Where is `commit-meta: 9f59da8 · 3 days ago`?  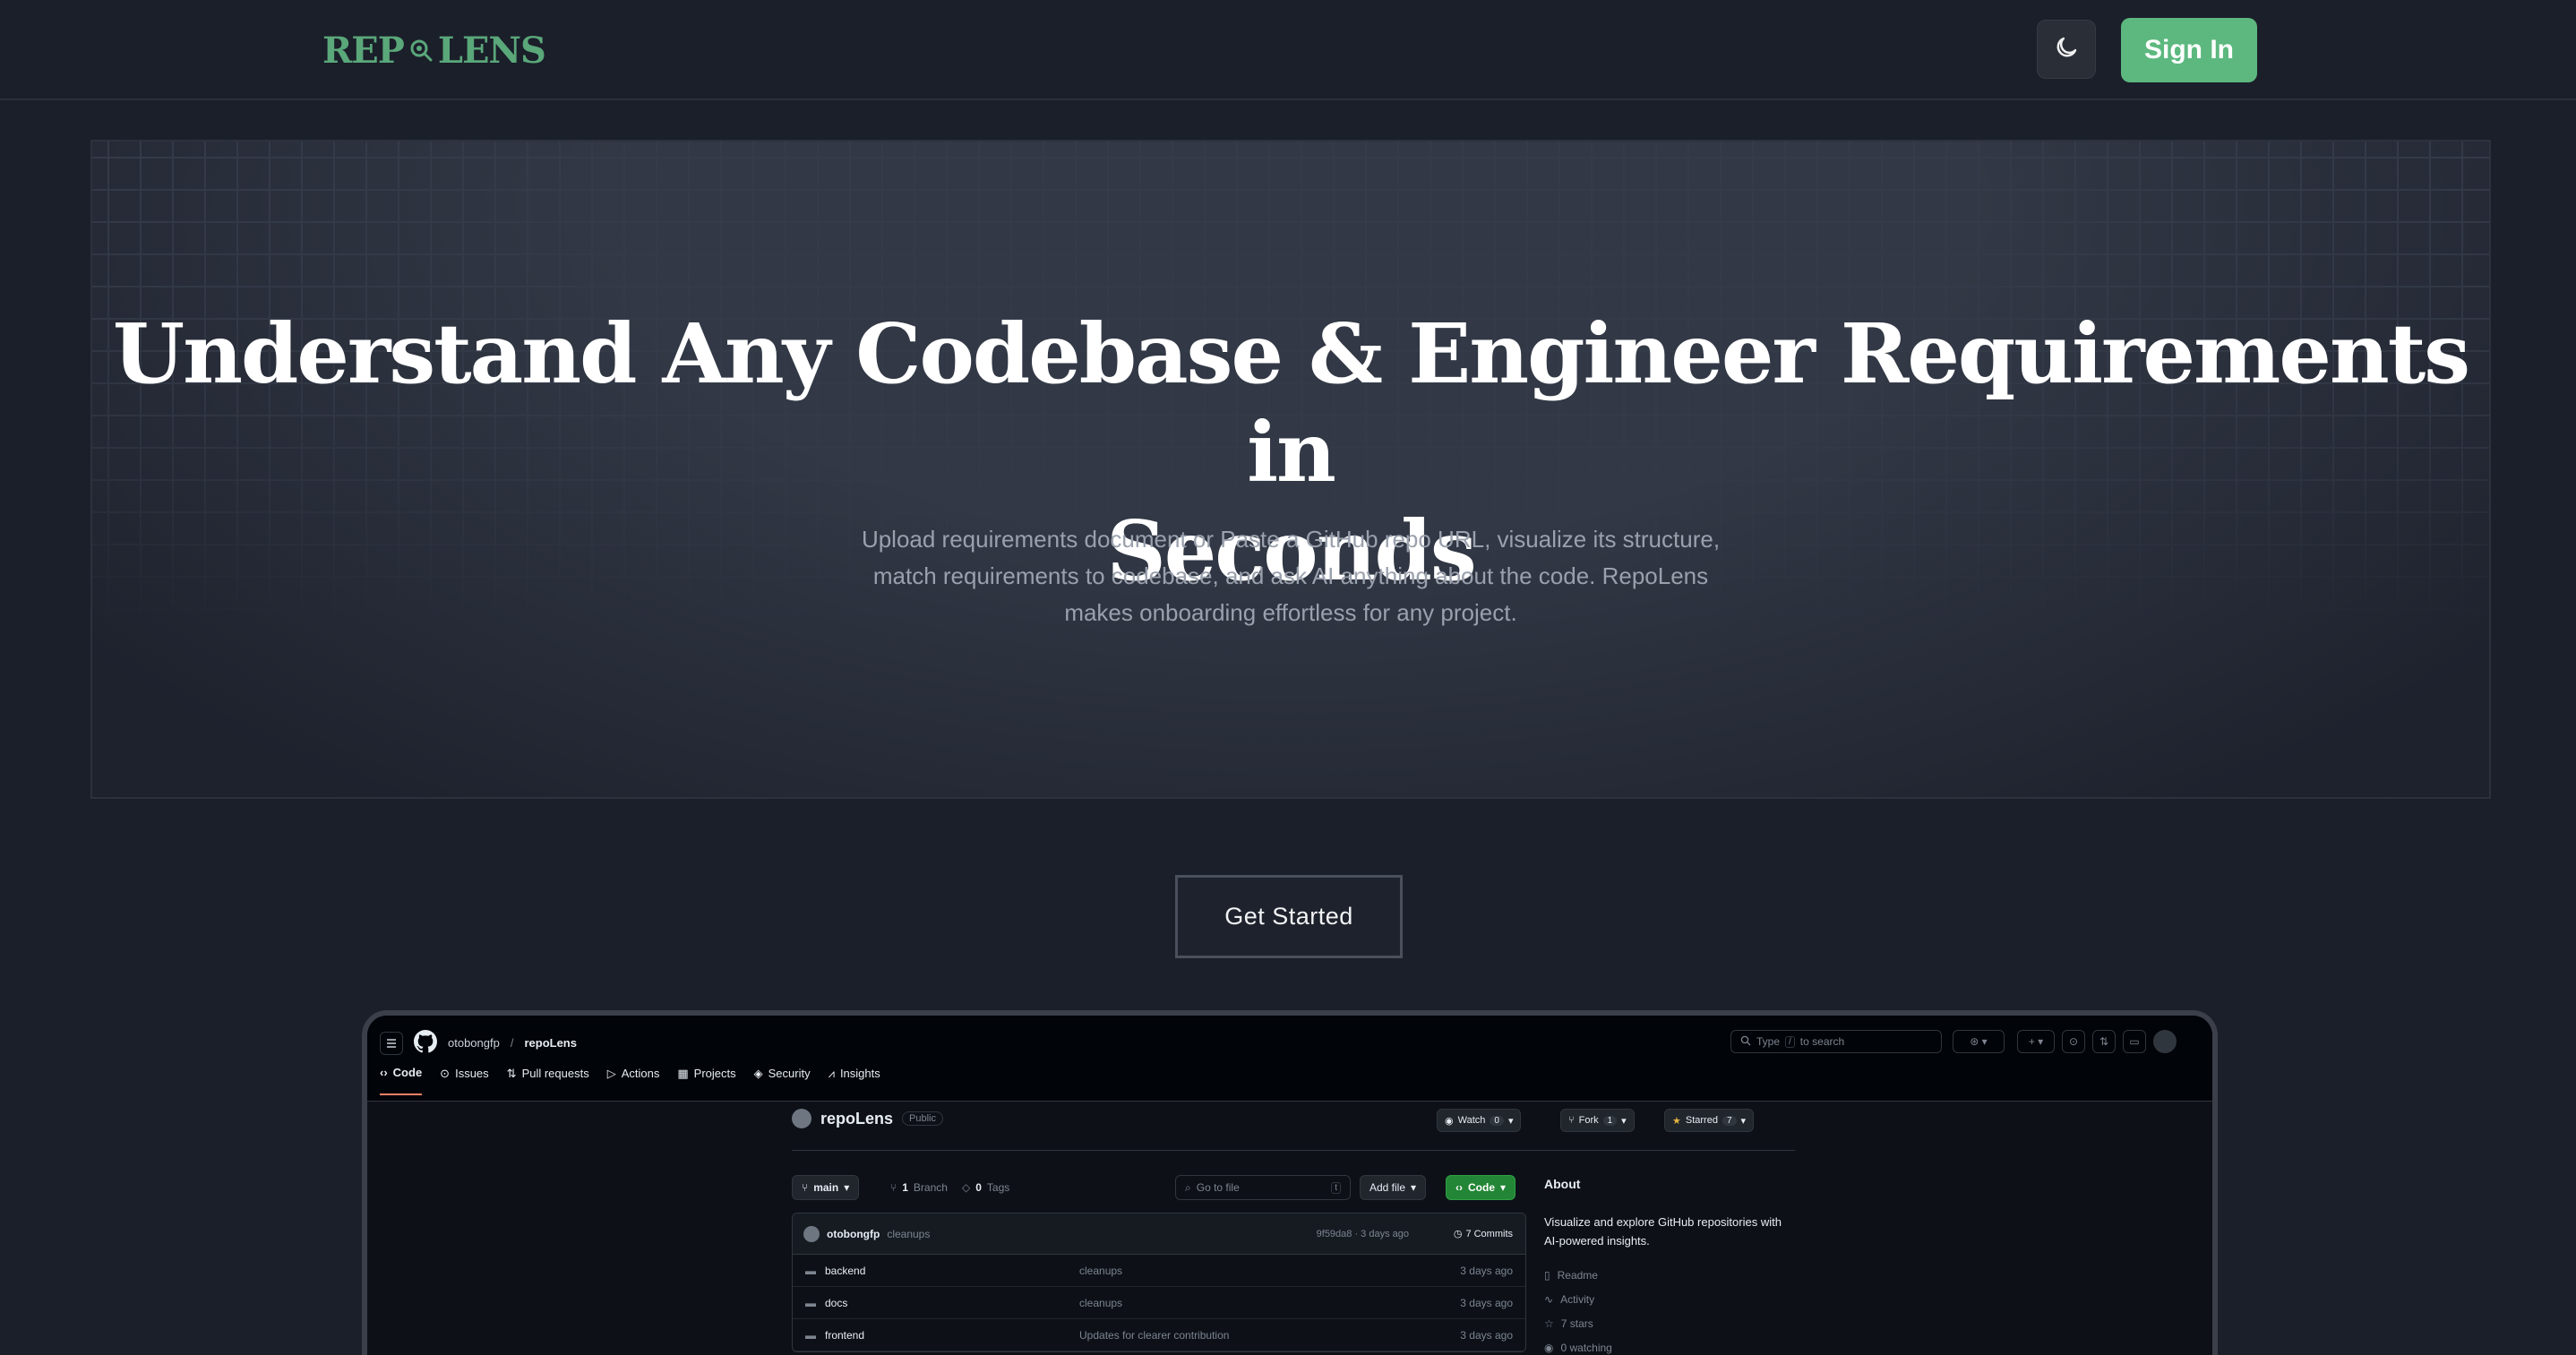 commit-meta: 9f59da8 · 3 days ago is located at coordinates (1362, 1233).